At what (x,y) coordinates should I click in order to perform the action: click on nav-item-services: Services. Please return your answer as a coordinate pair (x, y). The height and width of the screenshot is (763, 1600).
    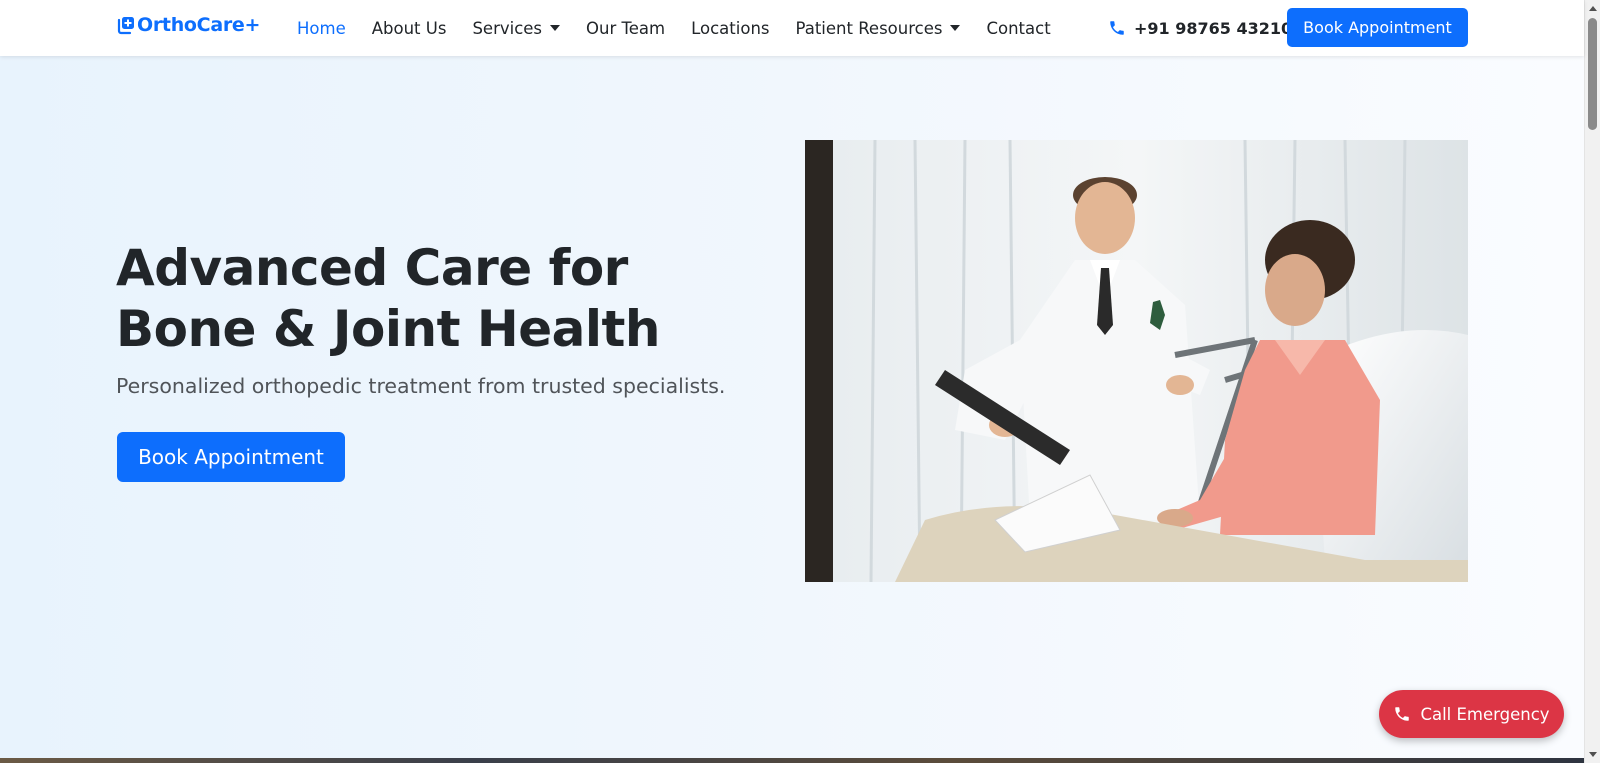
    Looking at the image, I should click on (516, 28).